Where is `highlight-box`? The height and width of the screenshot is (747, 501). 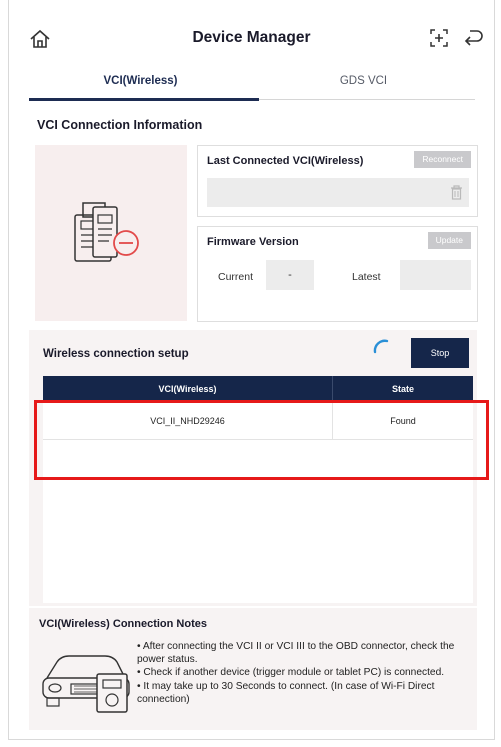 highlight-box is located at coordinates (261, 440).